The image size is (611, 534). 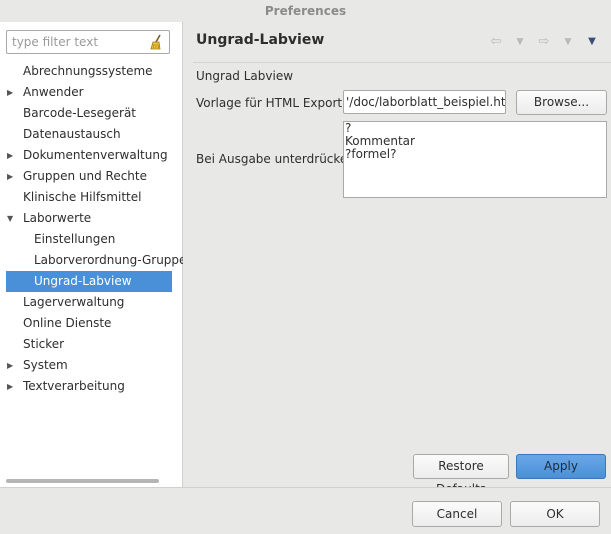 What do you see at coordinates (371, 154) in the screenshot?
I see `suppress-line: ?formel?` at bounding box center [371, 154].